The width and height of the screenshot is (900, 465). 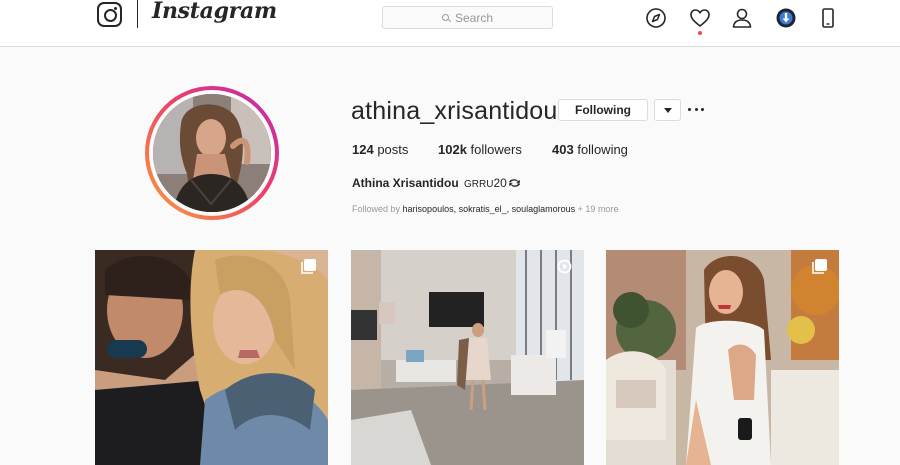 What do you see at coordinates (405, 183) in the screenshot?
I see `profile-full-name: Athina Xrisantidou` at bounding box center [405, 183].